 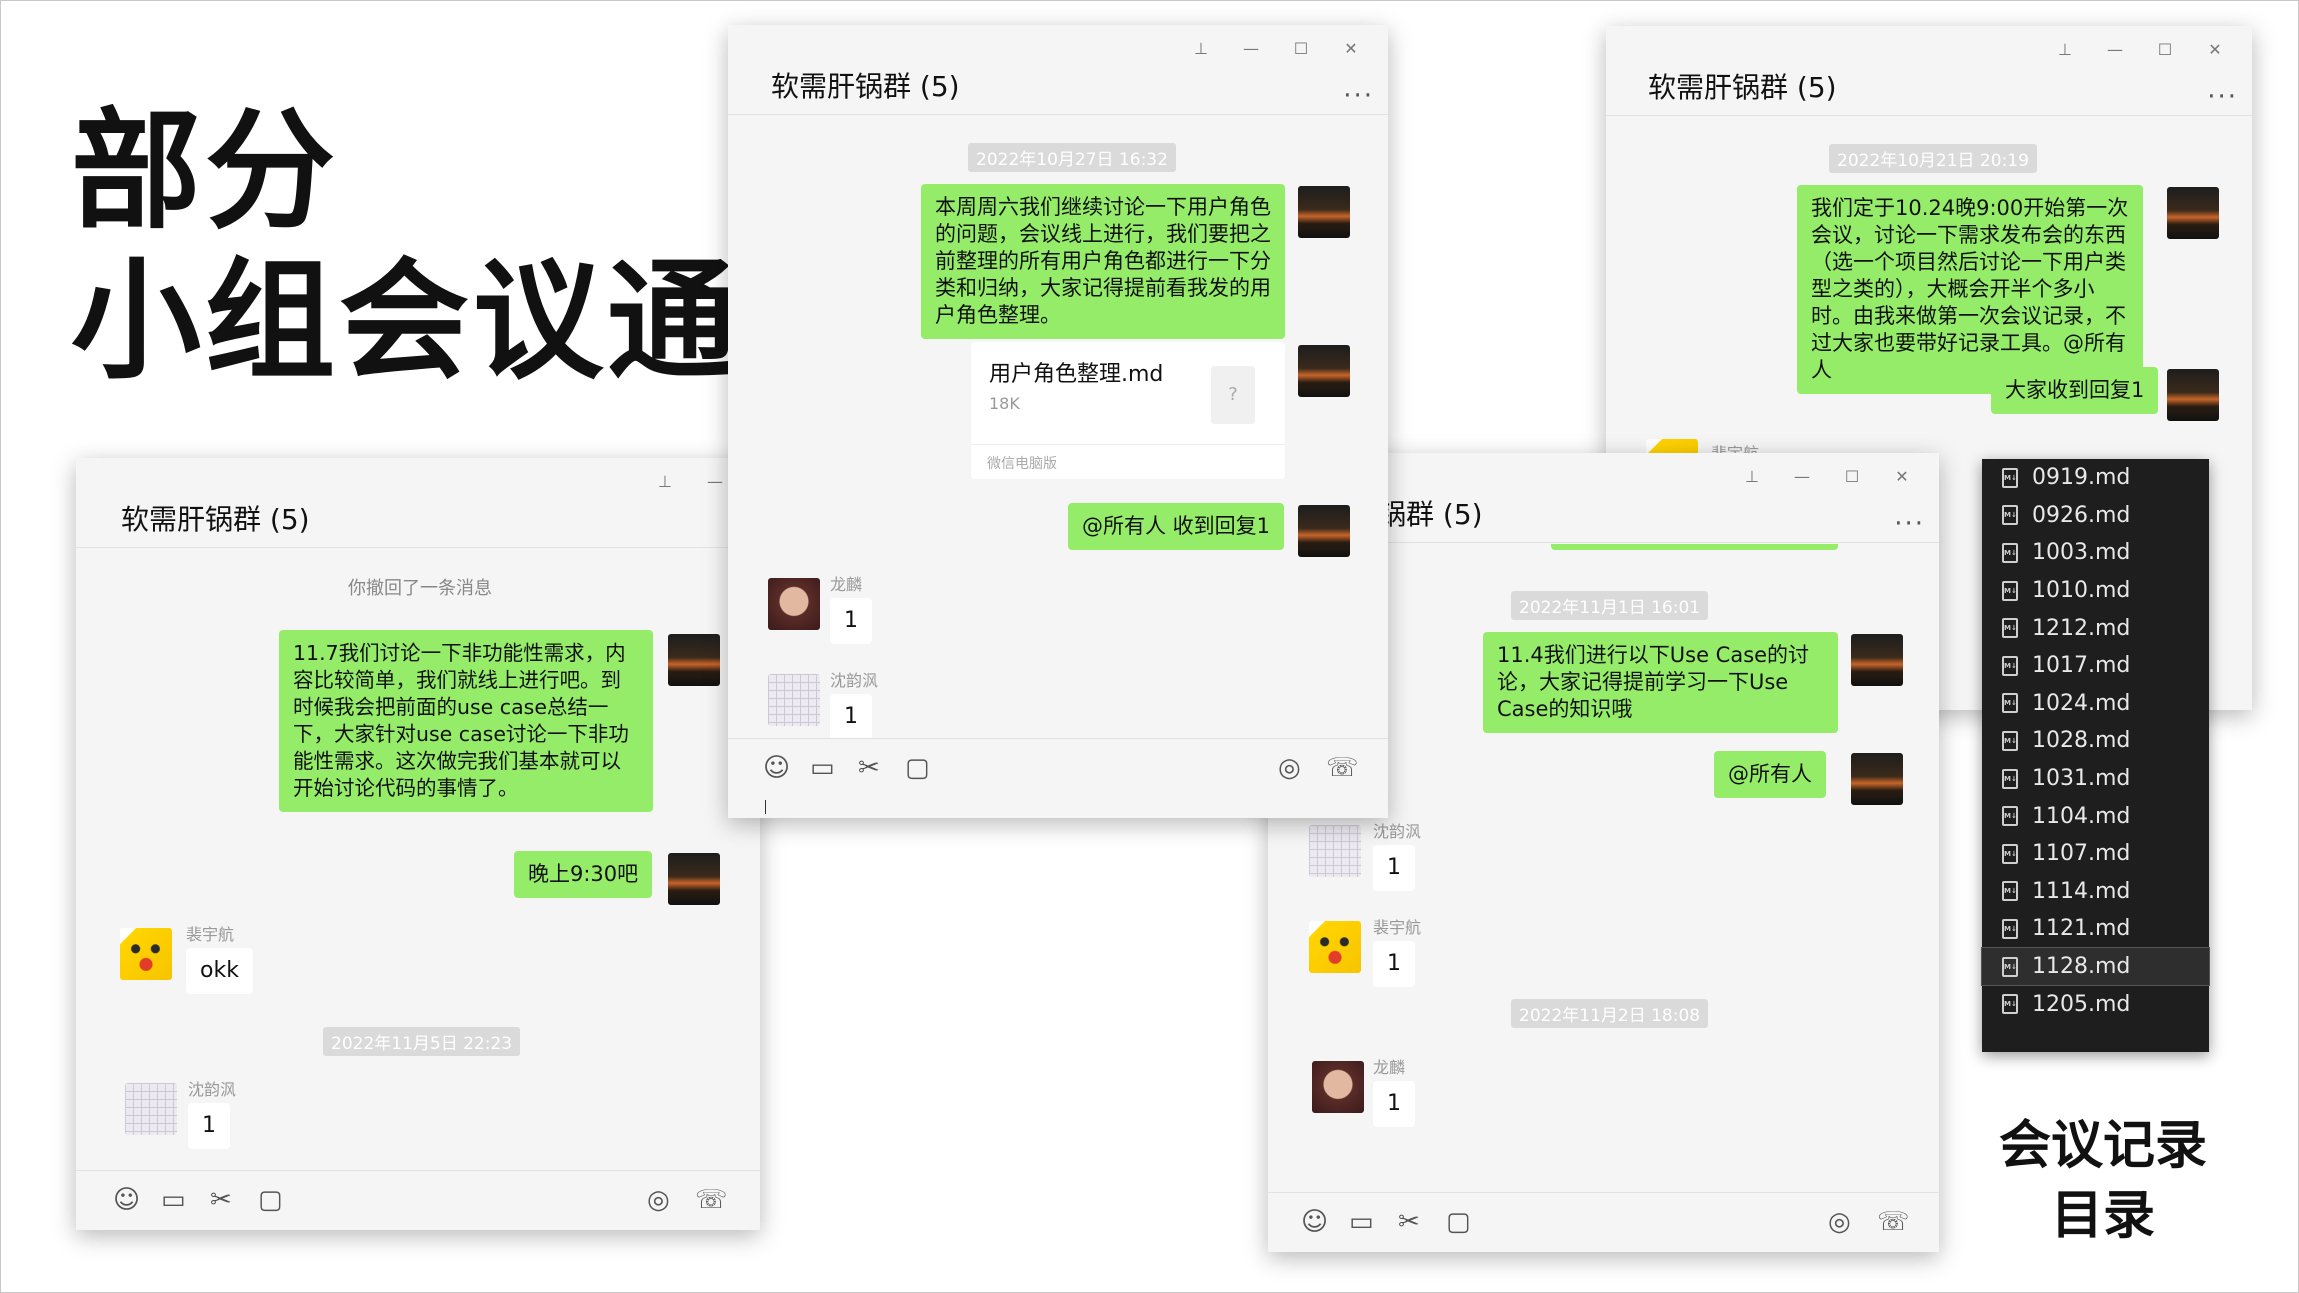 What do you see at coordinates (2081, 816) in the screenshot?
I see `file-item-label: 1104.md` at bounding box center [2081, 816].